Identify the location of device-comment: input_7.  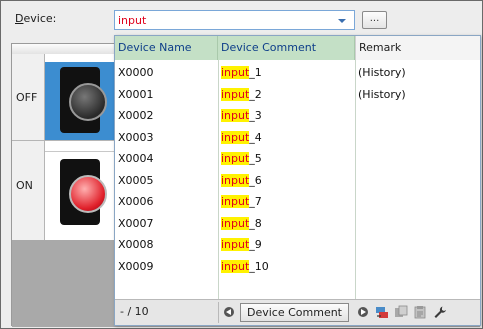
(241, 201).